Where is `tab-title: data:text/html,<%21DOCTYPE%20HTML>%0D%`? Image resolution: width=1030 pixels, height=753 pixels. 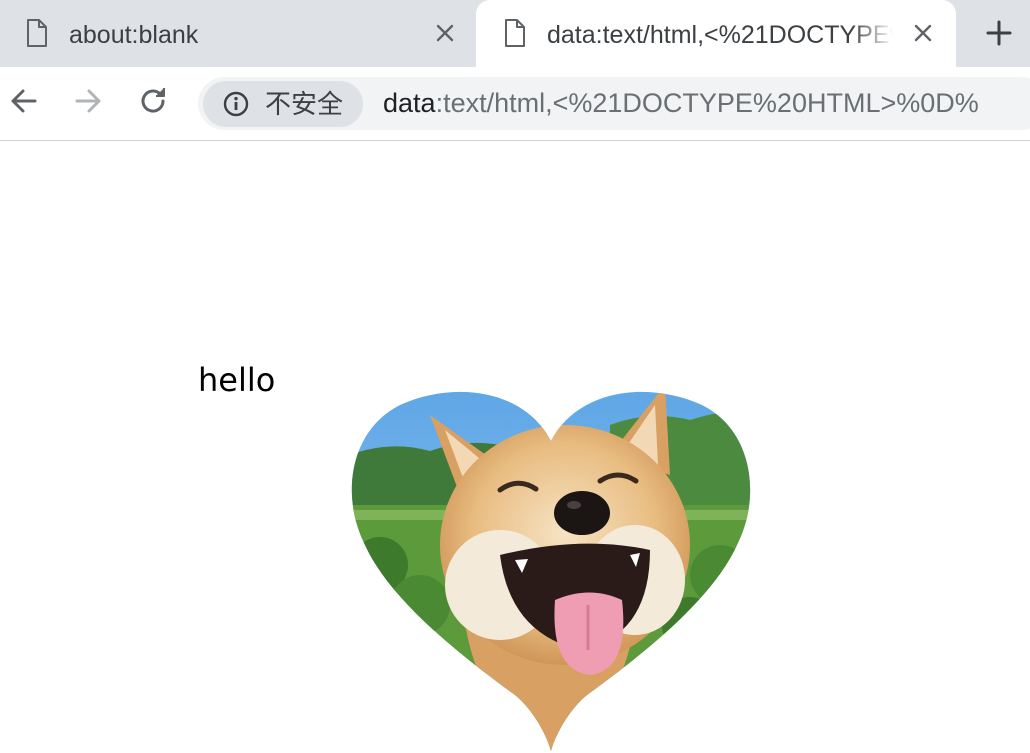 tab-title: data:text/html,<%21DOCTYPE%20HTML>%0D% is located at coordinates (720, 35).